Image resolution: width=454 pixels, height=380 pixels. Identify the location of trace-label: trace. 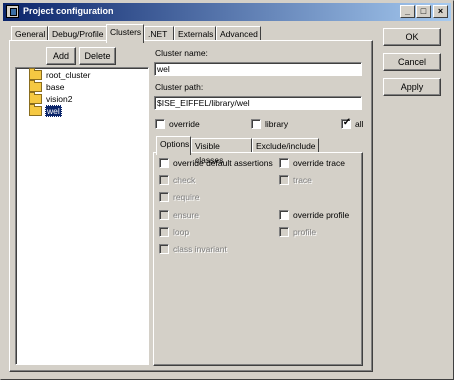
(302, 180).